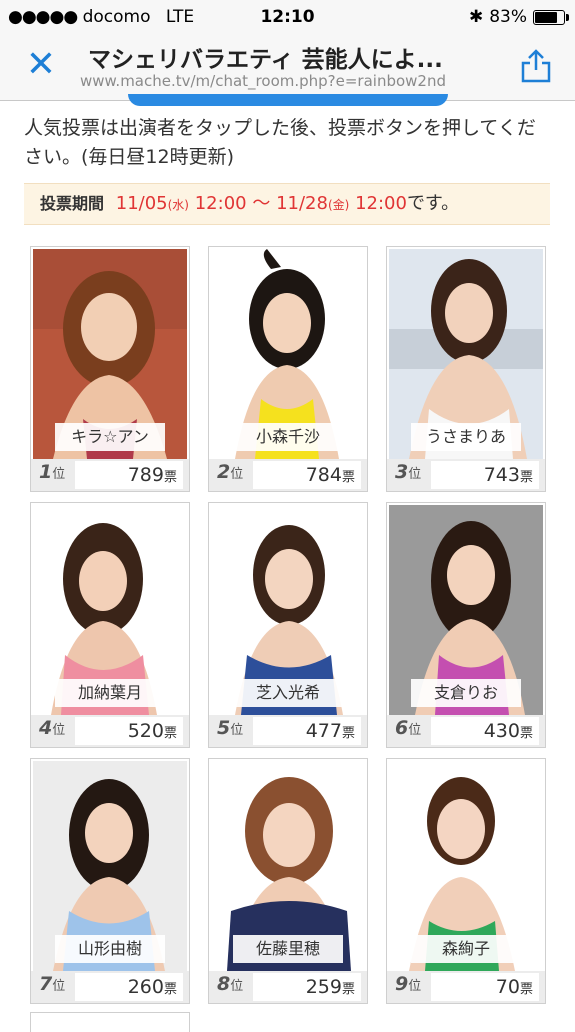 This screenshot has width=575, height=1032. I want to click on rank-row: 3位 743票, so click(466, 475).